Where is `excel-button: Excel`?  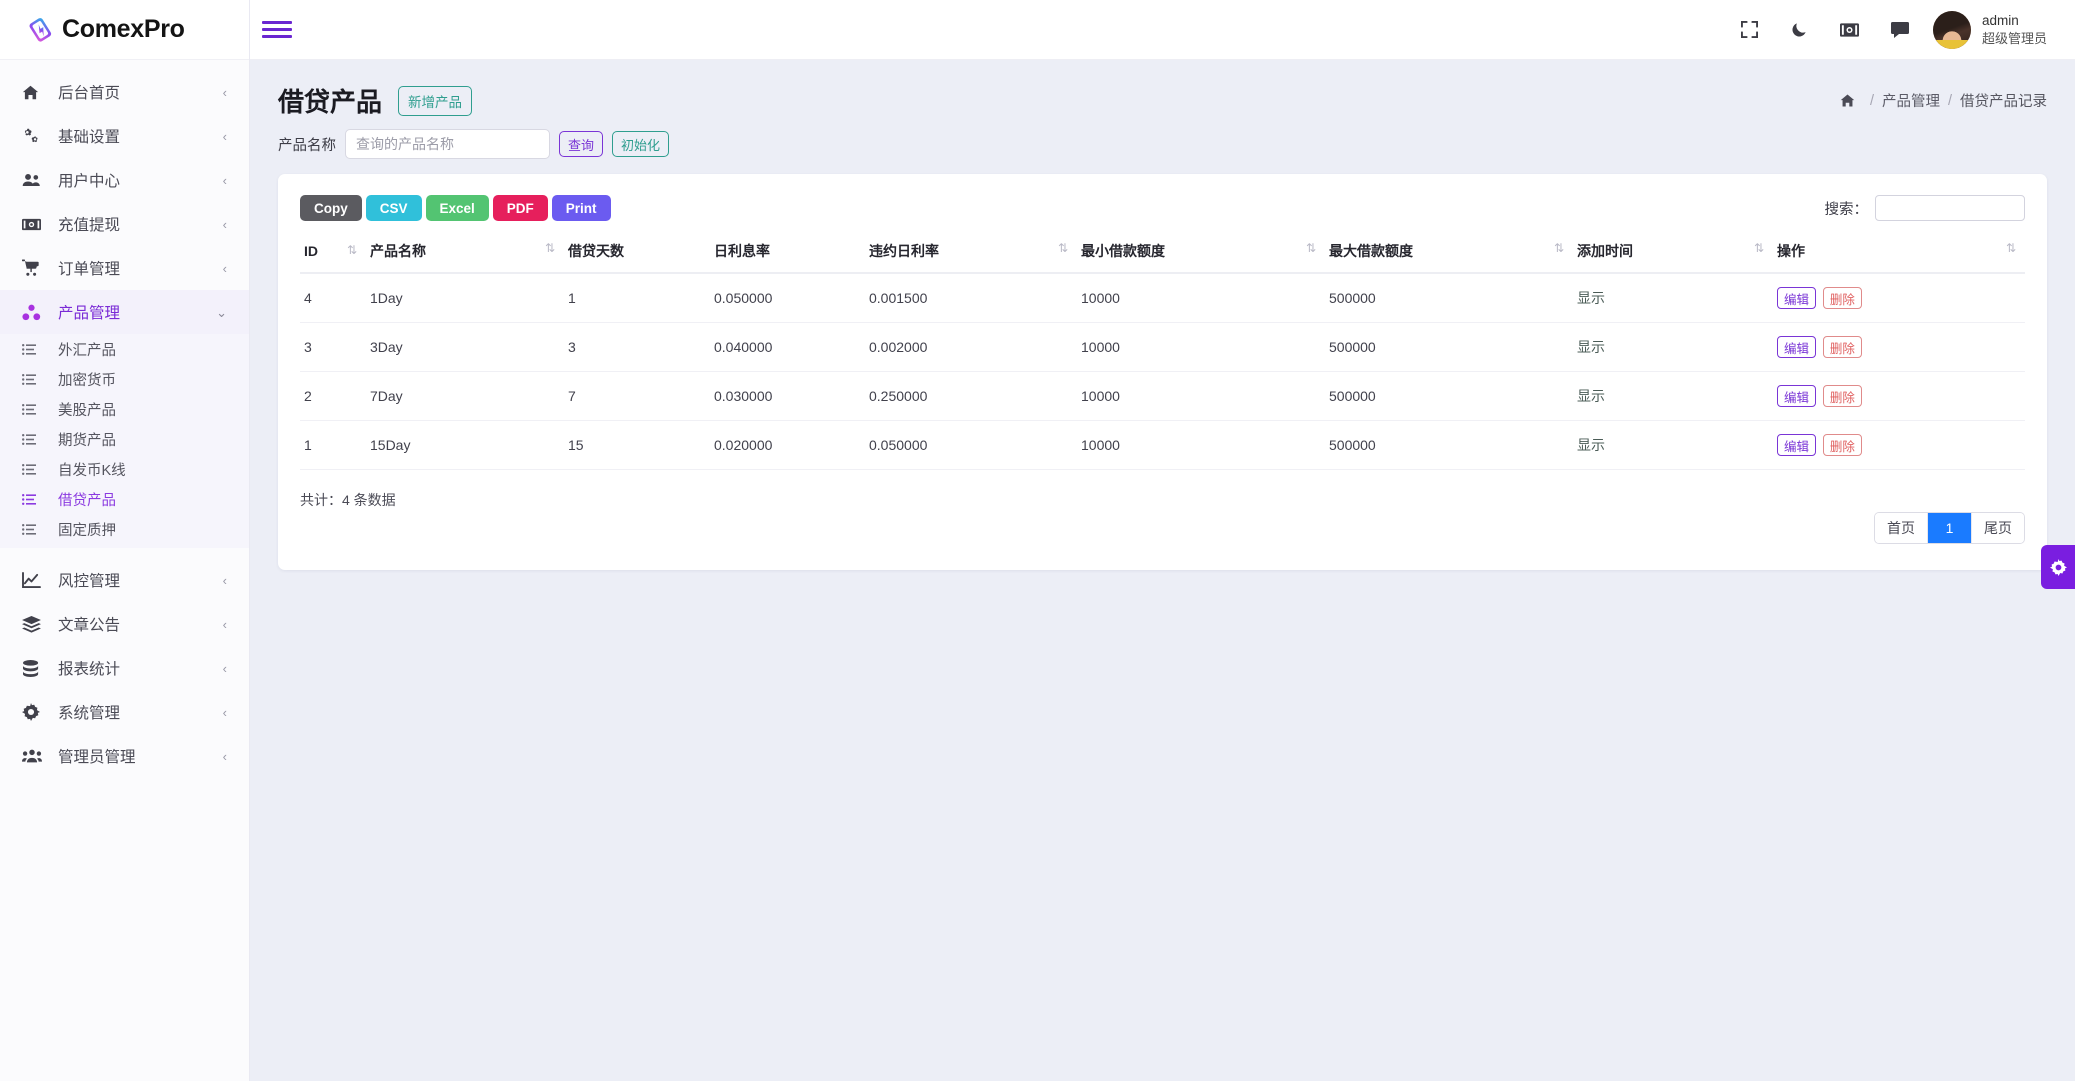 excel-button: Excel is located at coordinates (457, 208).